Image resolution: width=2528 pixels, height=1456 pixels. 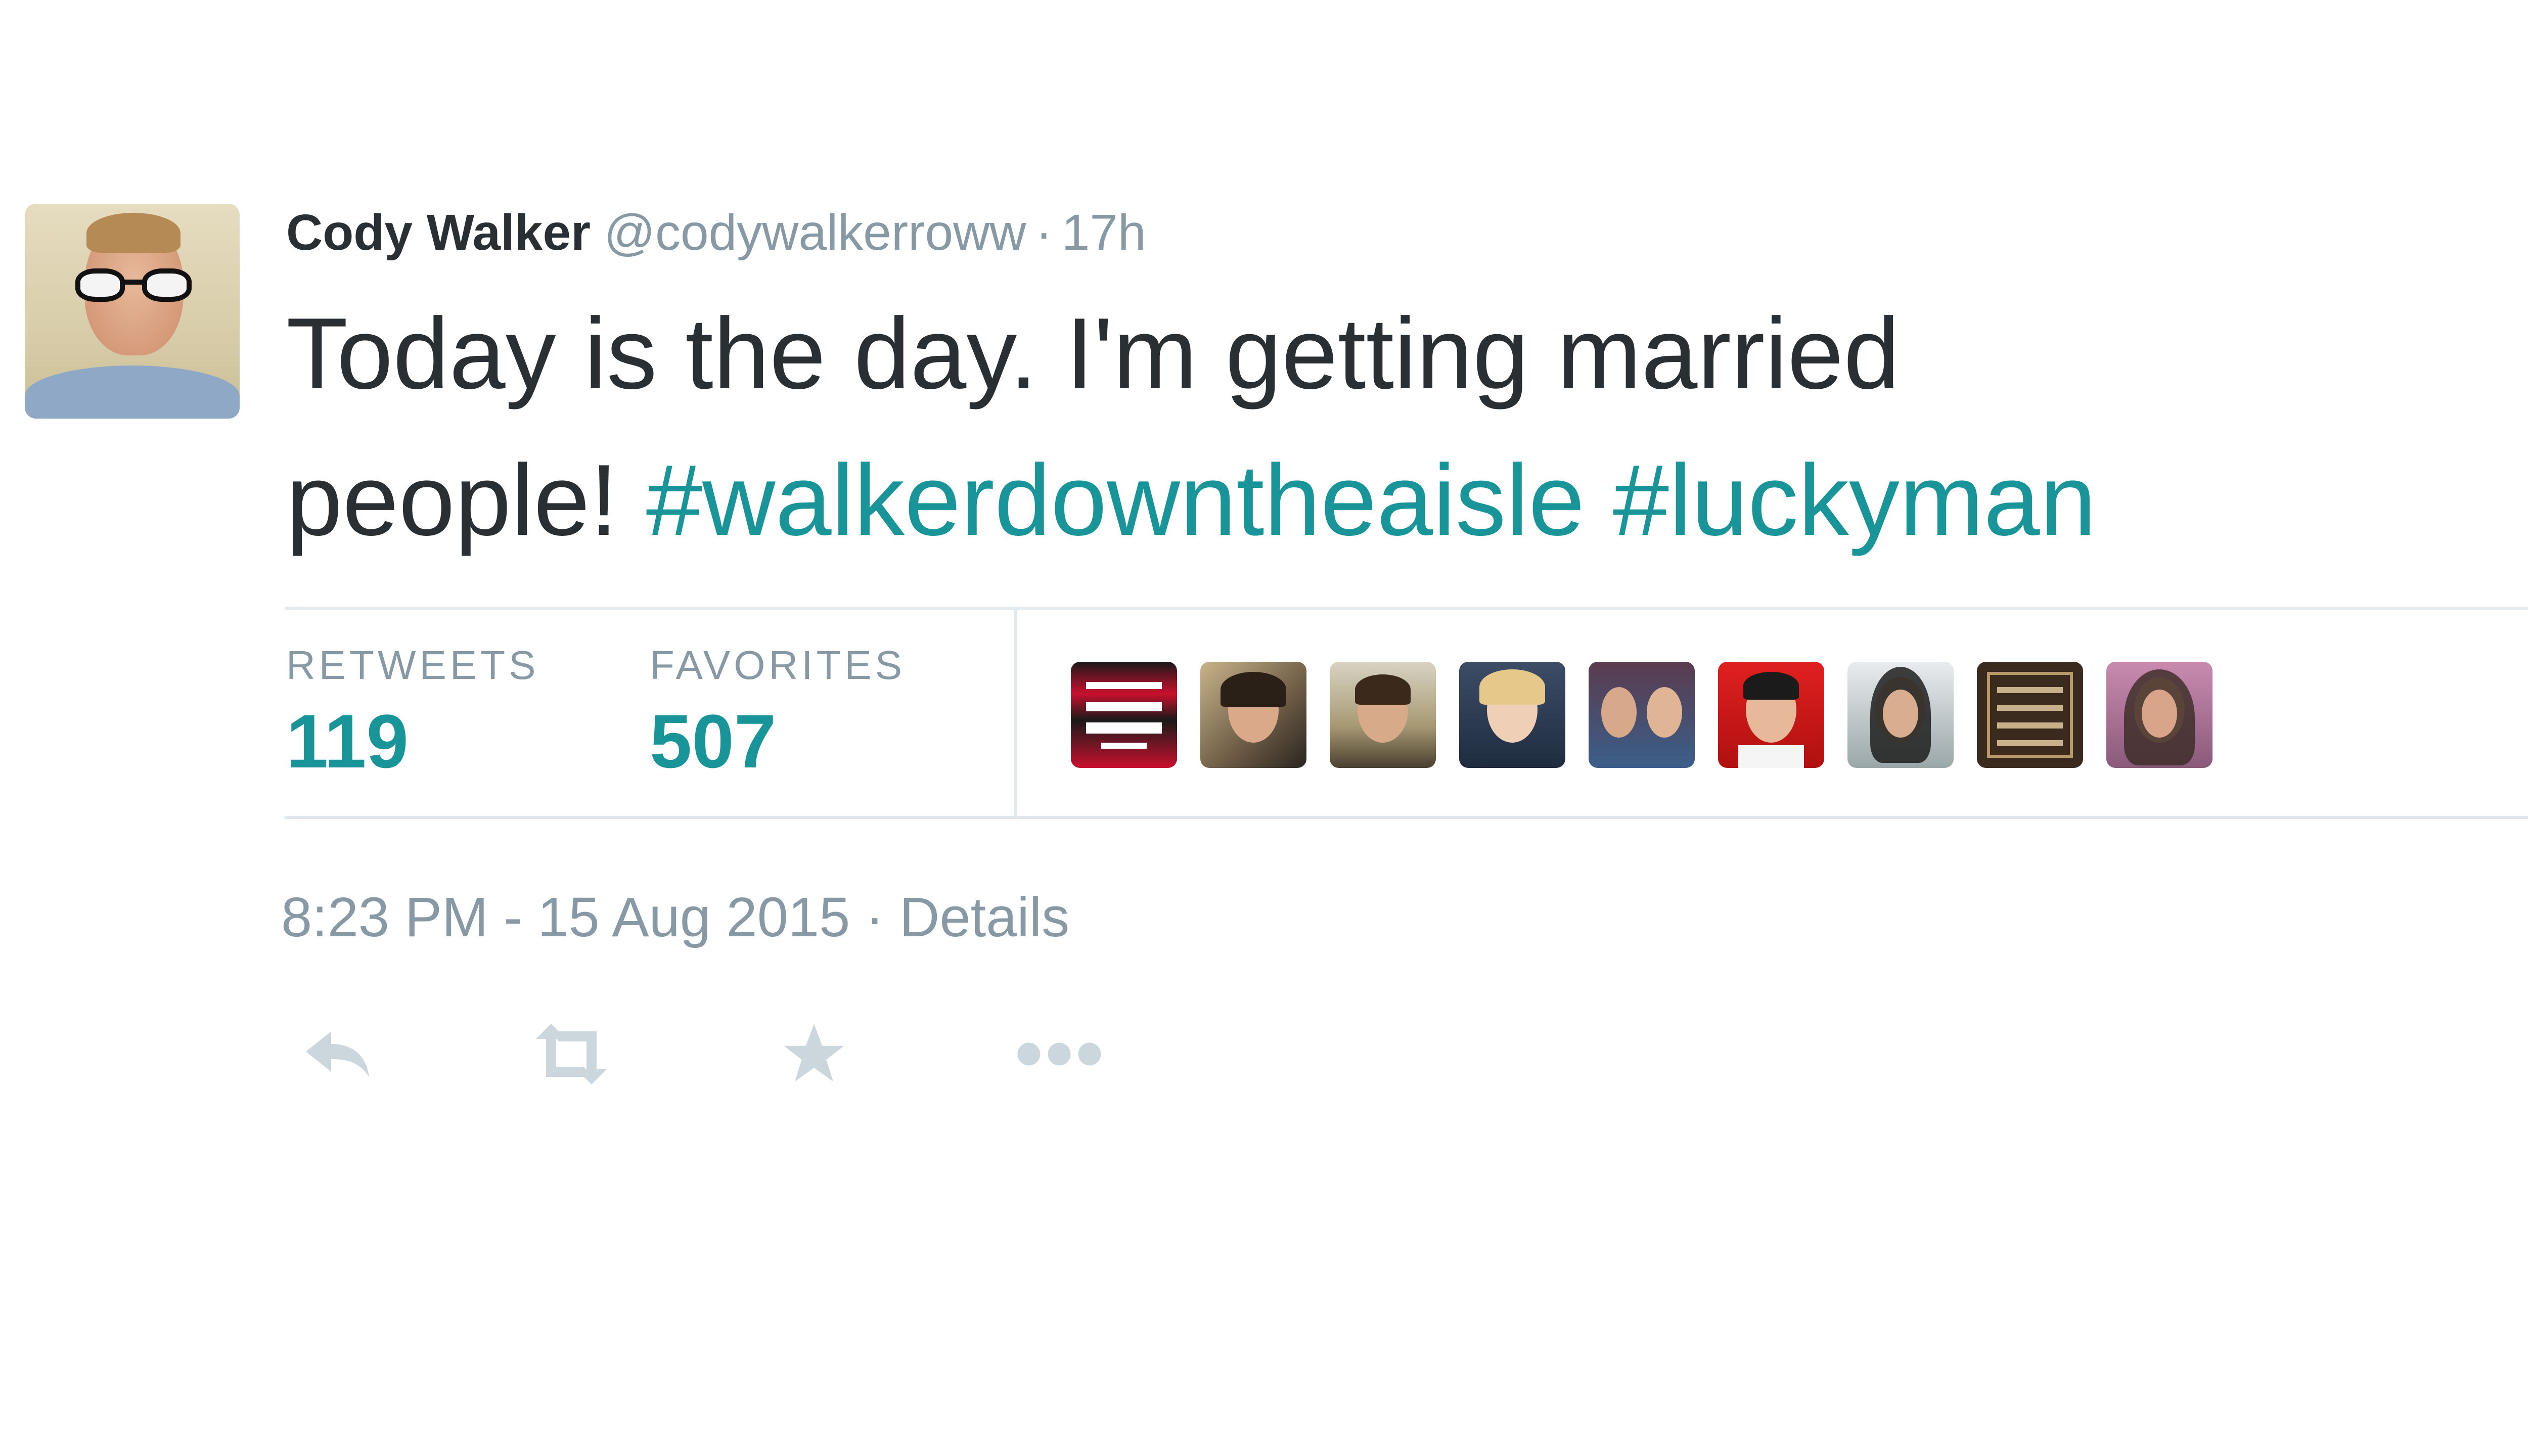 I want to click on reply-icon, so click(x=338, y=1054).